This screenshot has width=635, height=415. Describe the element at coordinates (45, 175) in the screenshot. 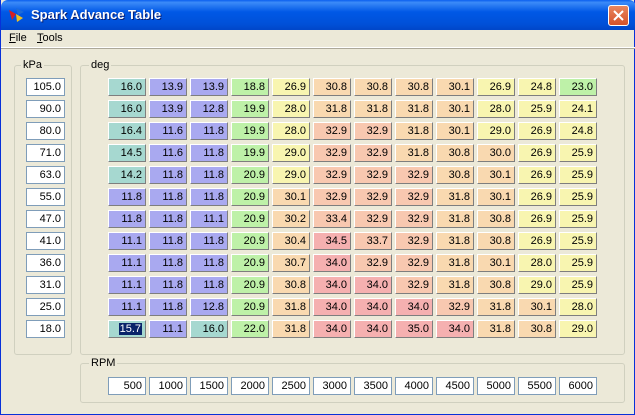

I see `kpa-input: 63.0` at that location.